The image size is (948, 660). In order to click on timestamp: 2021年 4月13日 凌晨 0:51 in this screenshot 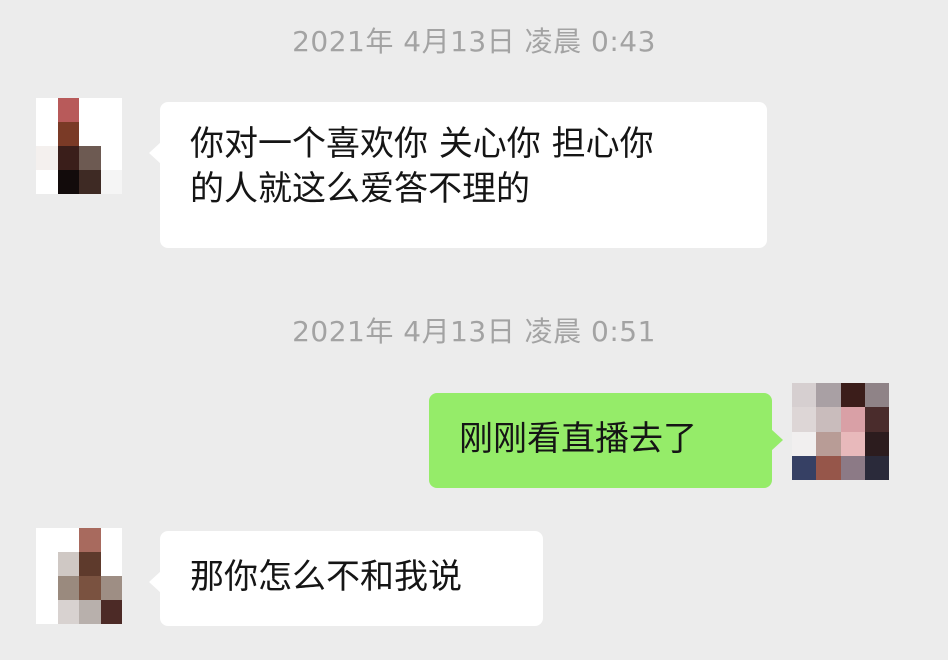, I will do `click(474, 331)`.